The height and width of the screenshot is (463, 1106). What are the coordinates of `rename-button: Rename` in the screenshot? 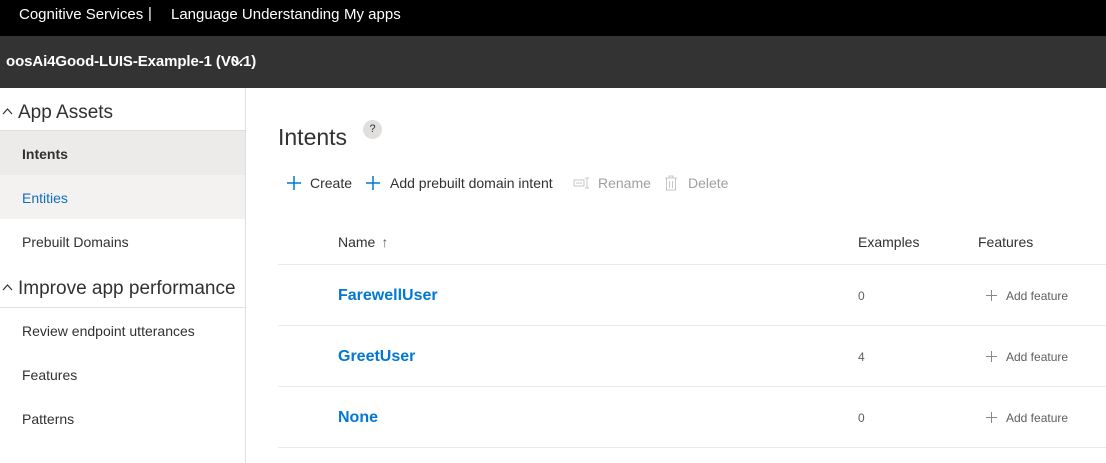 It's located at (613, 183).